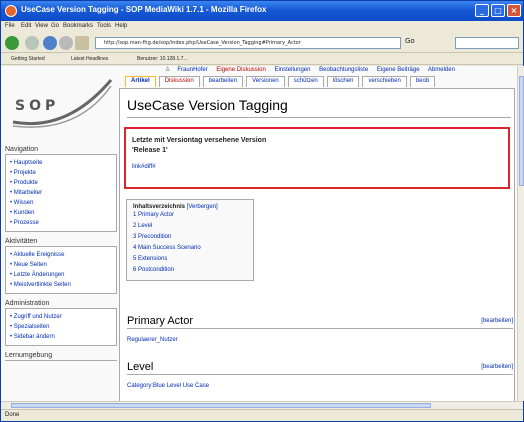 This screenshot has width=524, height=422. Describe the element at coordinates (37, 106) in the screenshot. I see `logo-text: SOP` at that location.